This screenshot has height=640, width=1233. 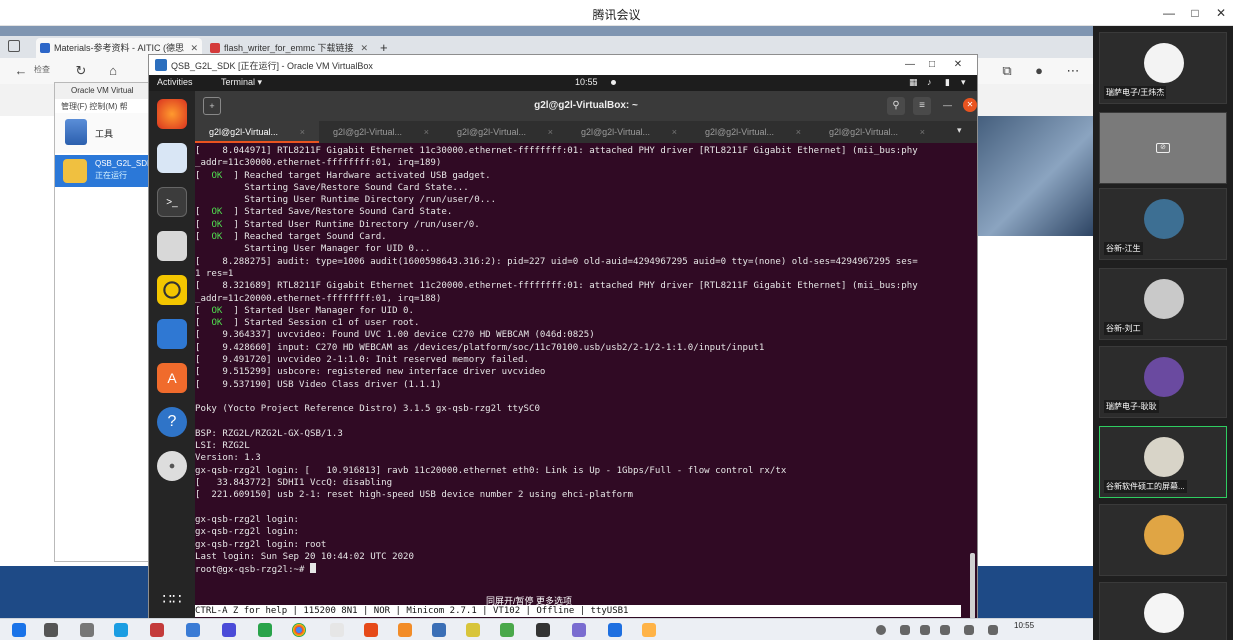 What do you see at coordinates (81, 71) in the screenshot?
I see `refresh-icon: ↻` at bounding box center [81, 71].